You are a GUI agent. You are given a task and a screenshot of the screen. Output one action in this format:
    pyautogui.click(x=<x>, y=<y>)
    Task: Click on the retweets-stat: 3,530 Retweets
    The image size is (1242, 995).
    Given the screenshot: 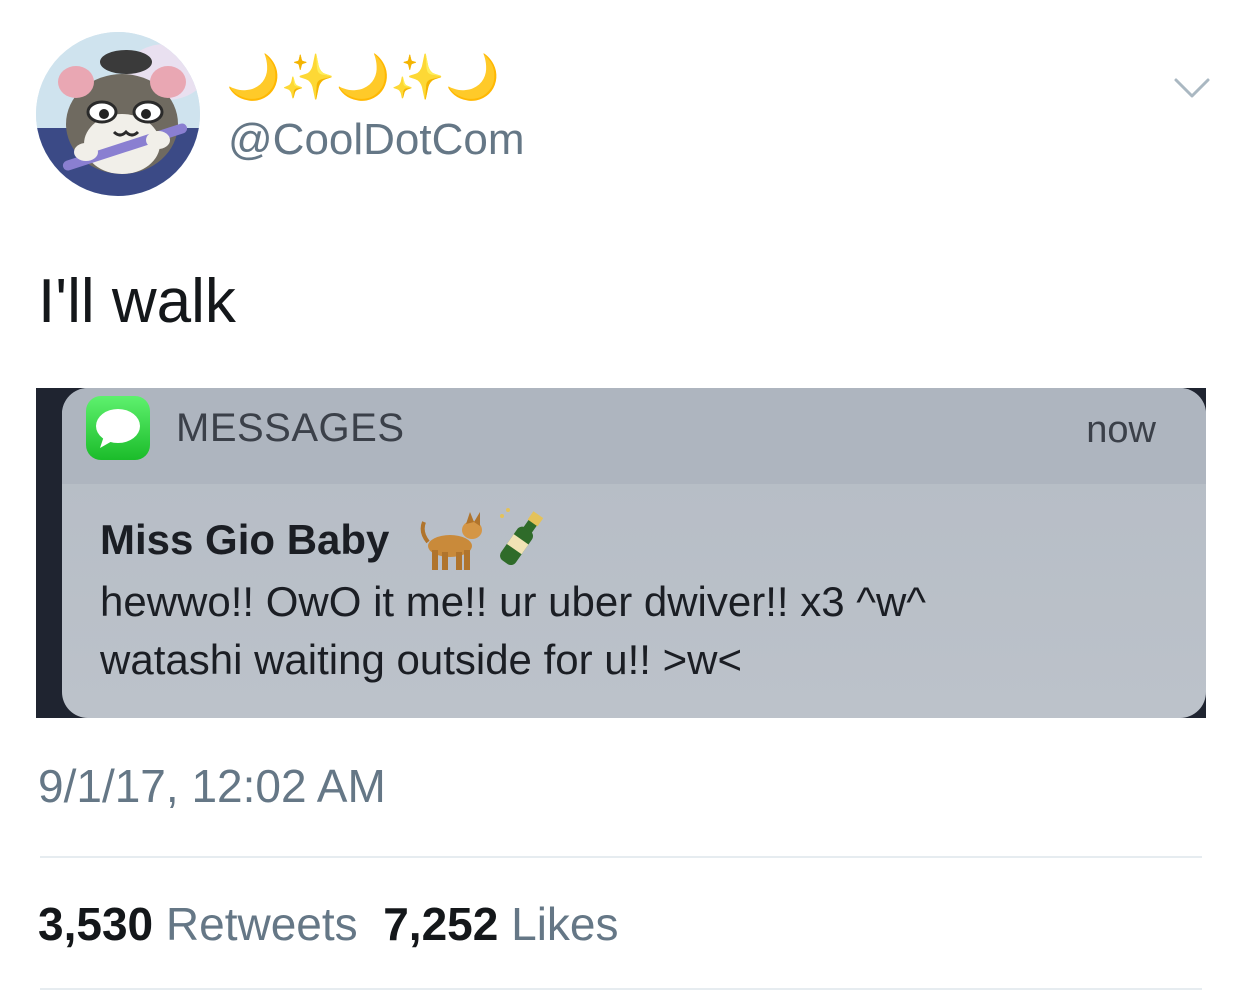 What is the action you would take?
    pyautogui.click(x=198, y=924)
    